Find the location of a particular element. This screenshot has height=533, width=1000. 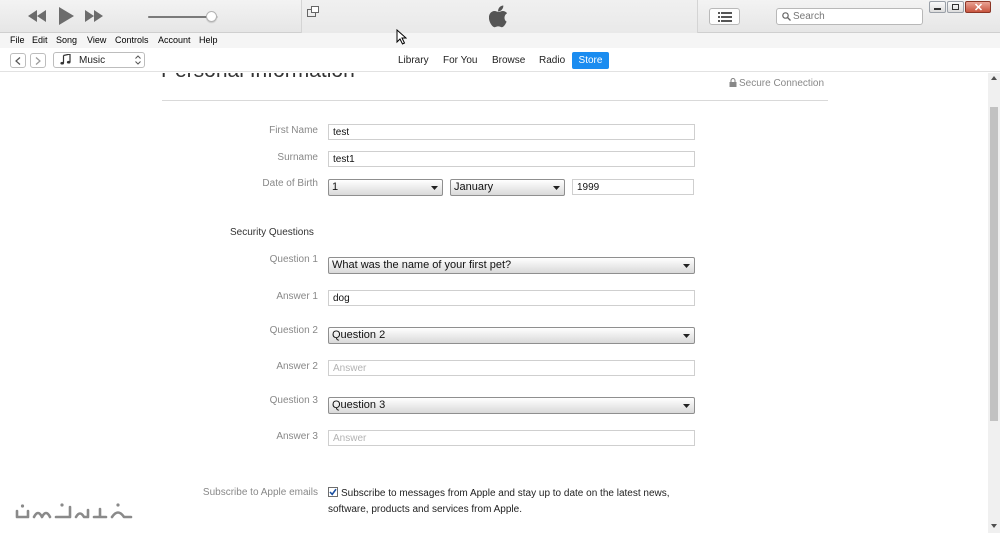

scroll-up-arrow-icon is located at coordinates (994, 78).